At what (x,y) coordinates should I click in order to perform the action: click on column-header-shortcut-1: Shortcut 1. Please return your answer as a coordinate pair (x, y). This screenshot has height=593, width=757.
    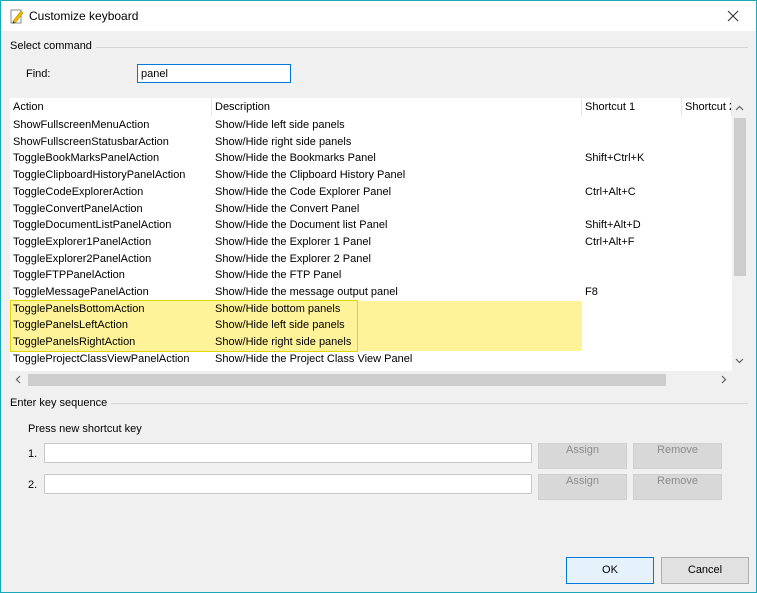
    Looking at the image, I should click on (632, 107).